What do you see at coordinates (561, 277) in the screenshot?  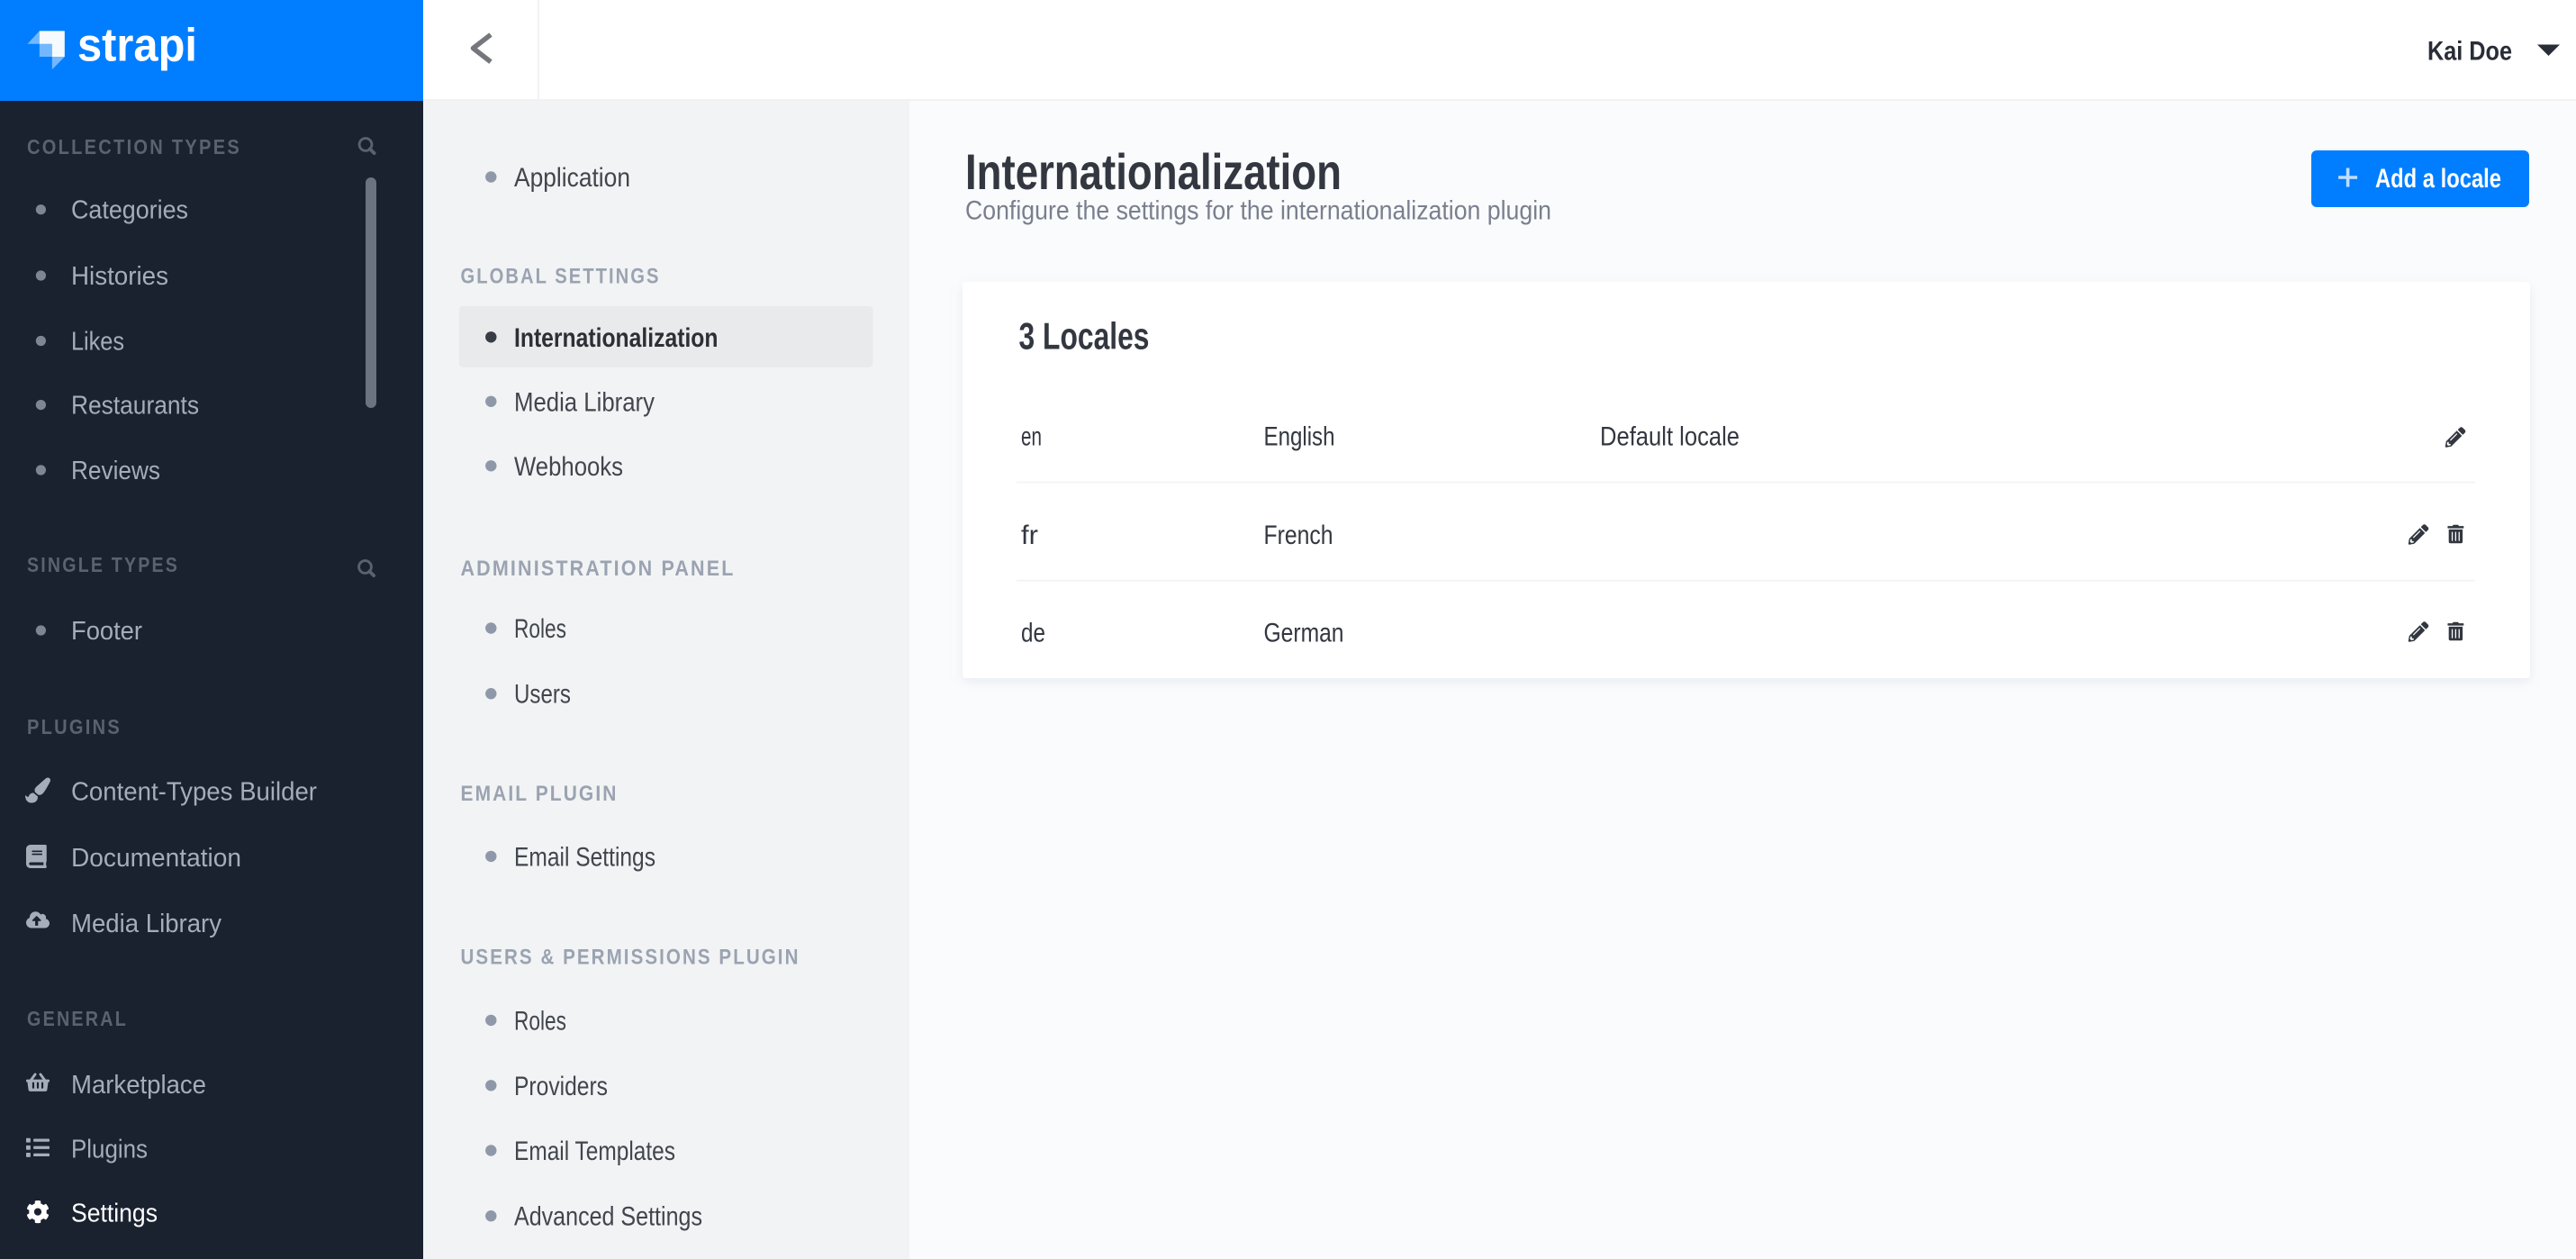 I see `svg-text: GLOBAL SETTINGS` at bounding box center [561, 277].